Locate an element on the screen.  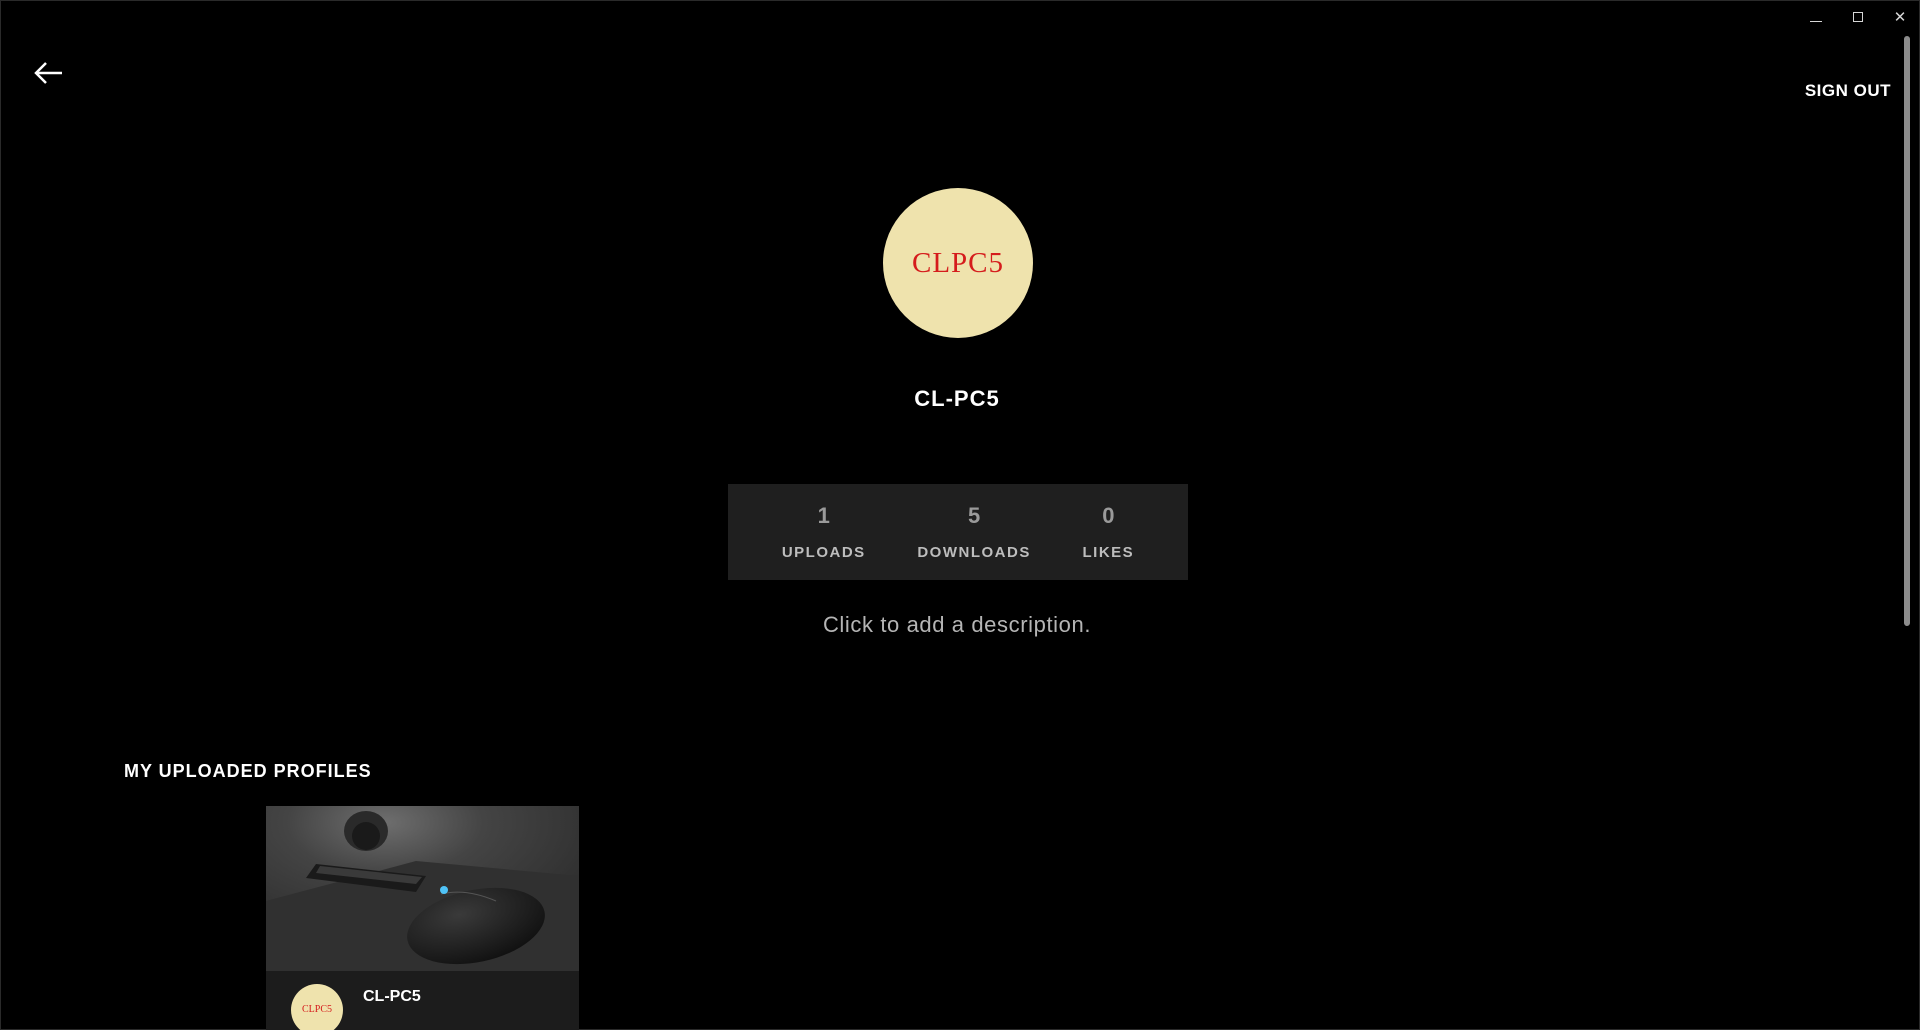
maximize-button is located at coordinates (1858, 17).